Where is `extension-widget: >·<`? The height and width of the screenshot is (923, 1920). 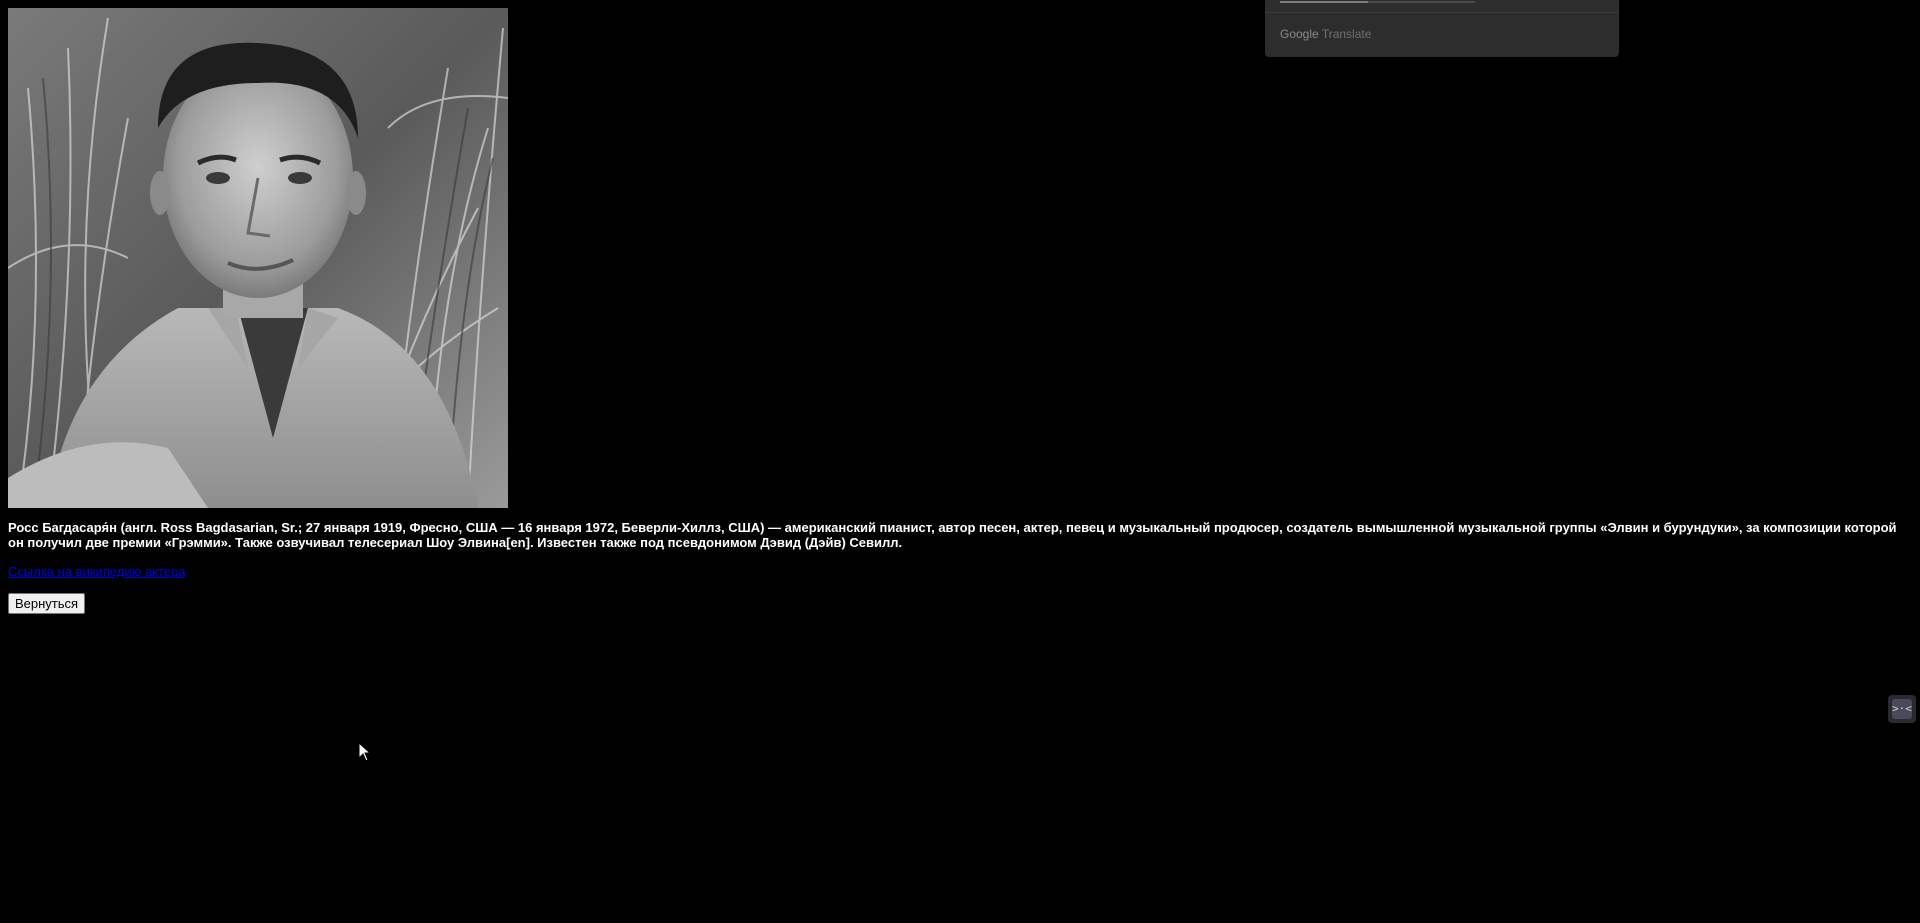 extension-widget: >·< is located at coordinates (1902, 709).